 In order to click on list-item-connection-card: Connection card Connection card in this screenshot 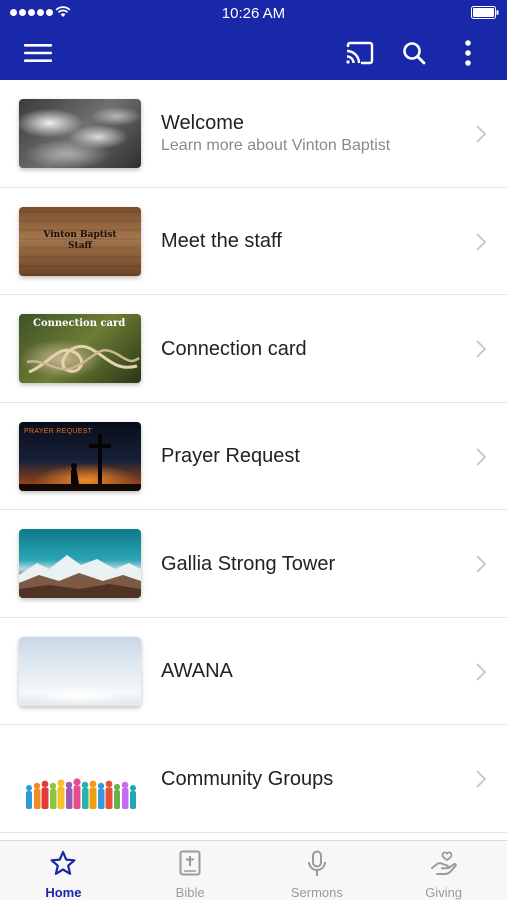, I will do `click(253, 349)`.